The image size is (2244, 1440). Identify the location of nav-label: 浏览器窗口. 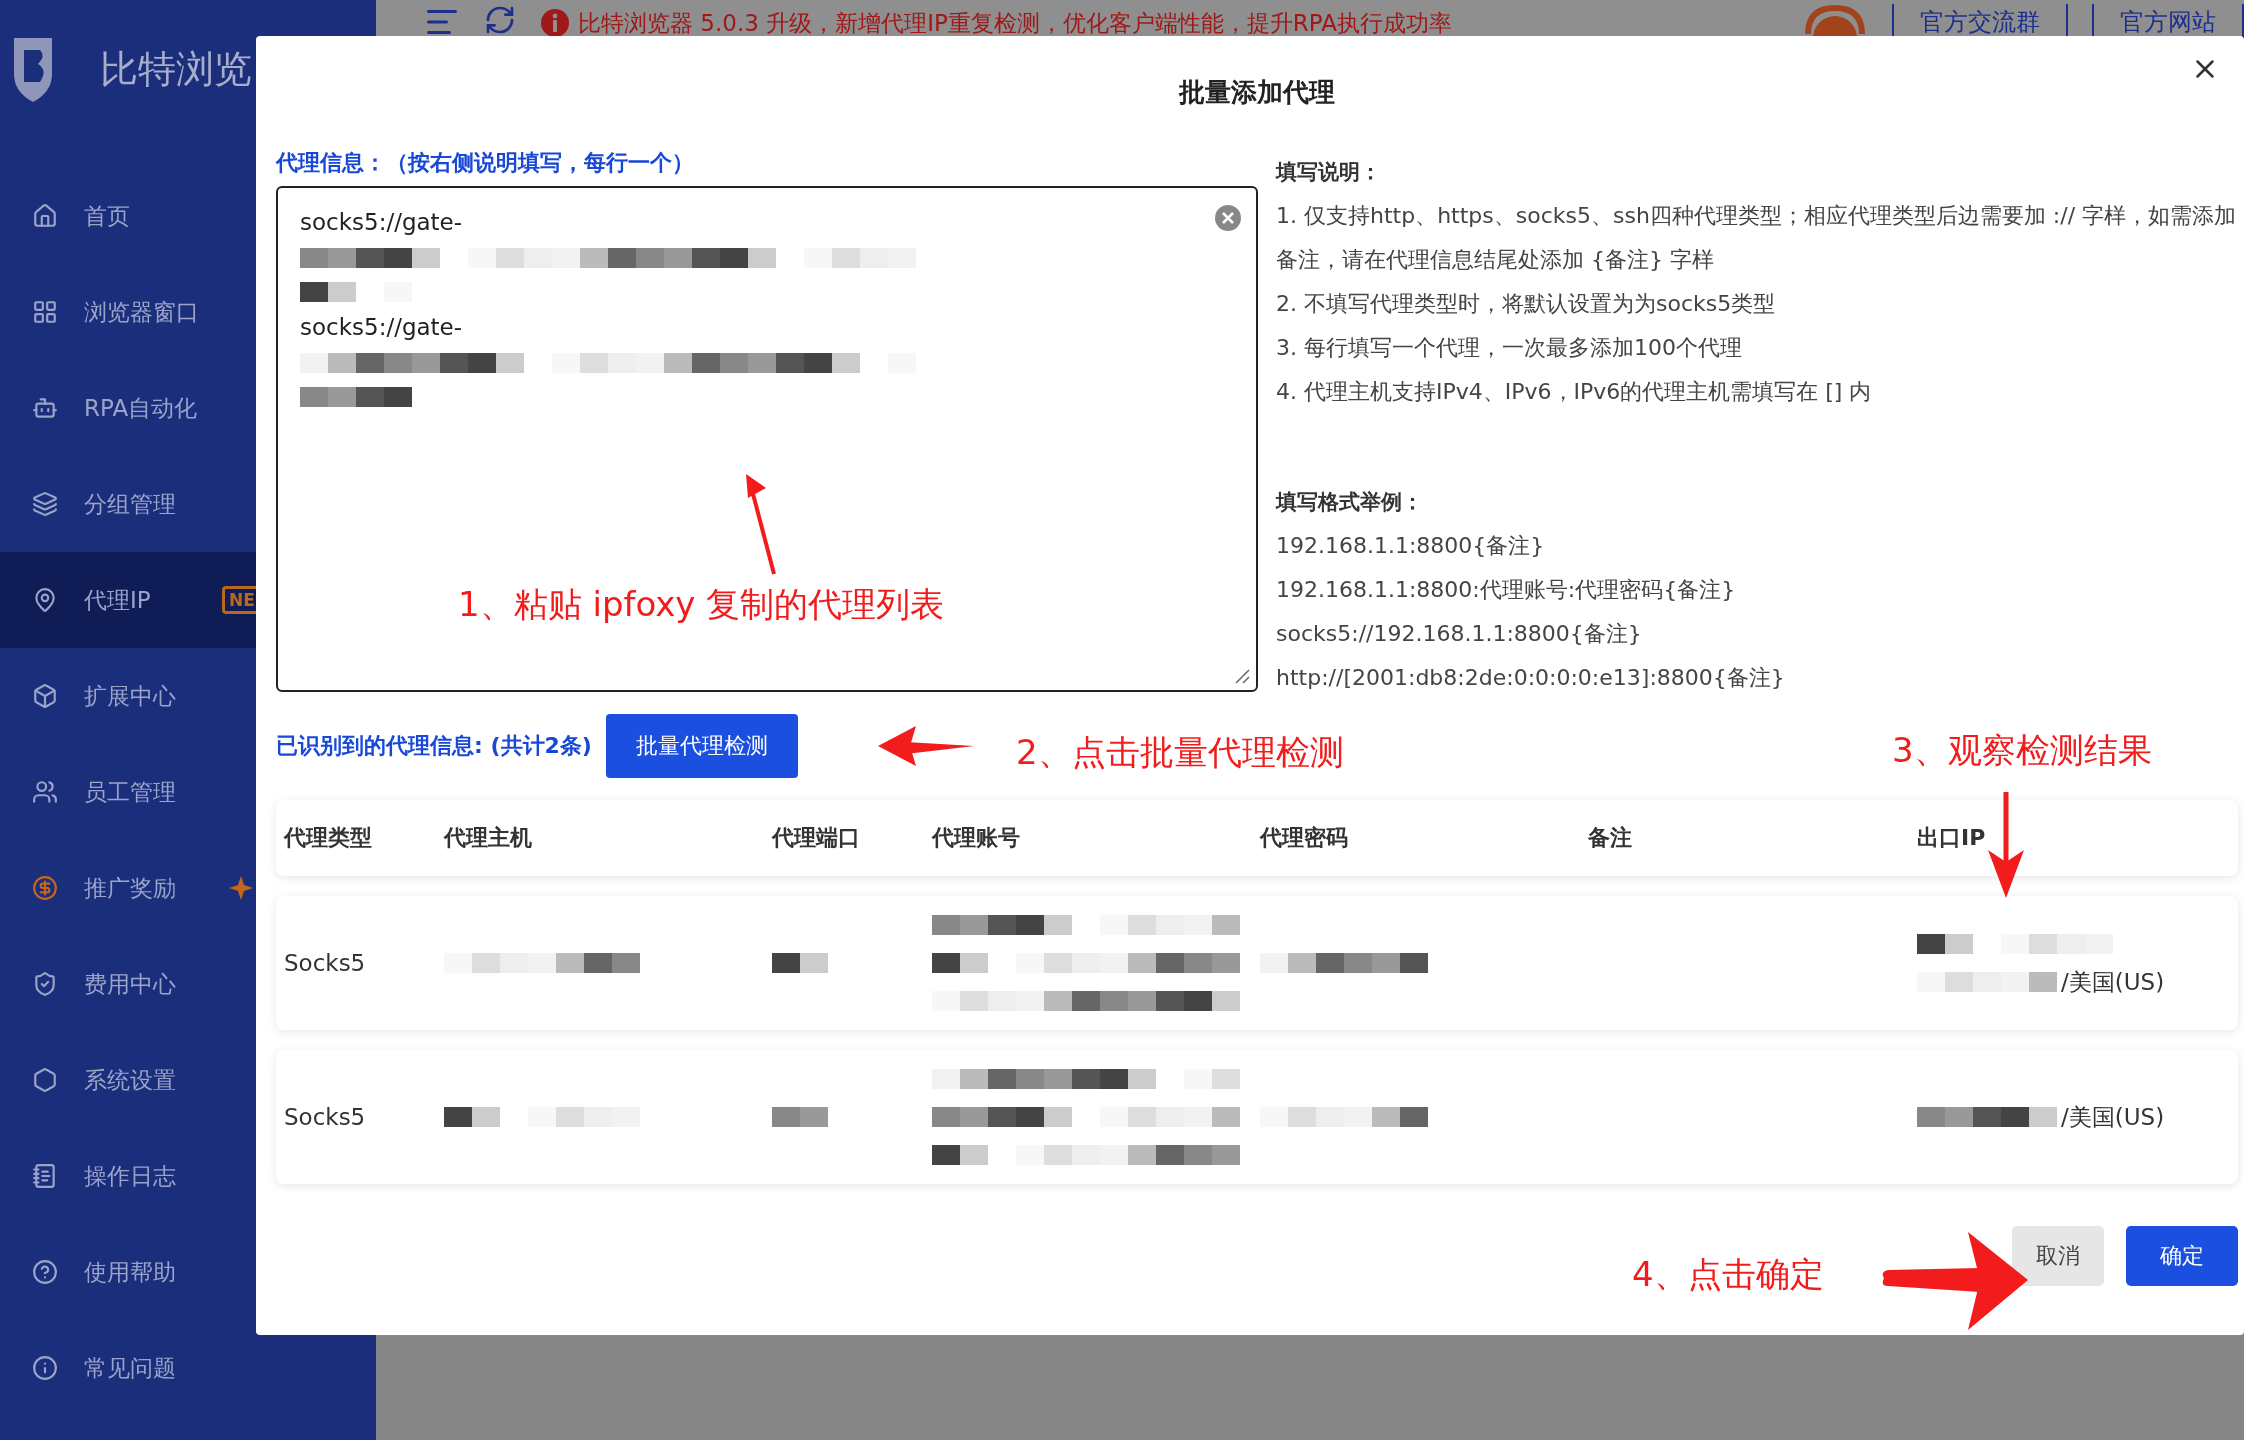
(141, 312).